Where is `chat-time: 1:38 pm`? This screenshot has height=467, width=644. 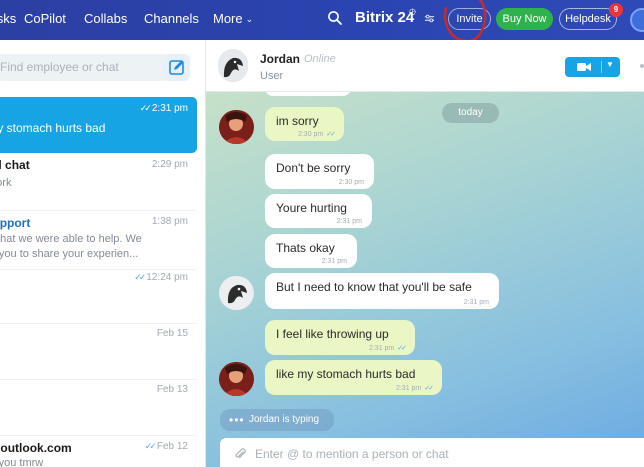 chat-time: 1:38 pm is located at coordinates (169, 221).